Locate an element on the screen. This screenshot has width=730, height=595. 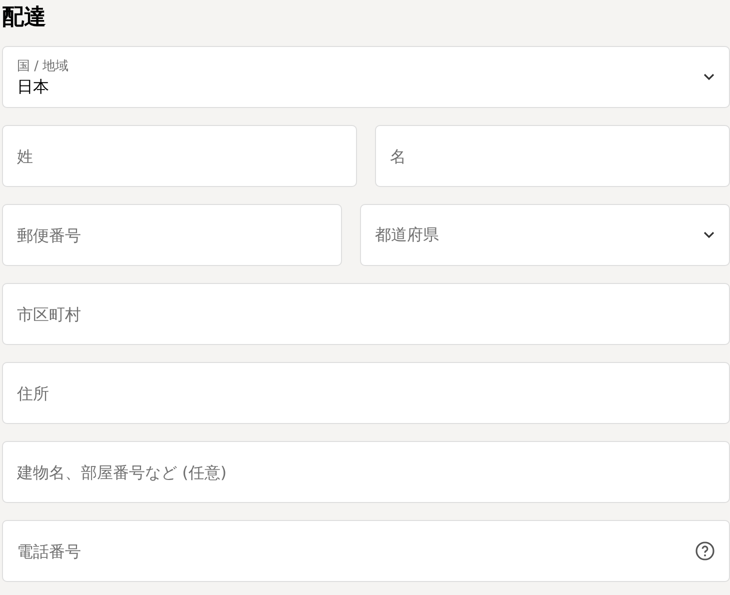
input-field: 名 is located at coordinates (552, 156).